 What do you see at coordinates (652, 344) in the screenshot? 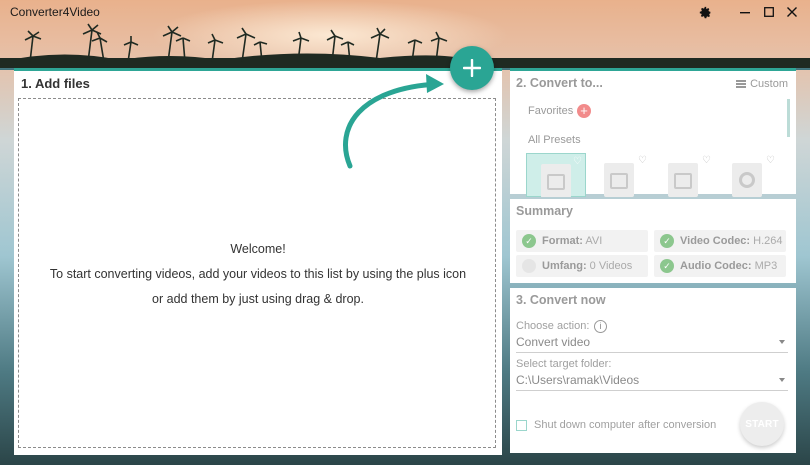
I see `action-select: Convert video` at bounding box center [652, 344].